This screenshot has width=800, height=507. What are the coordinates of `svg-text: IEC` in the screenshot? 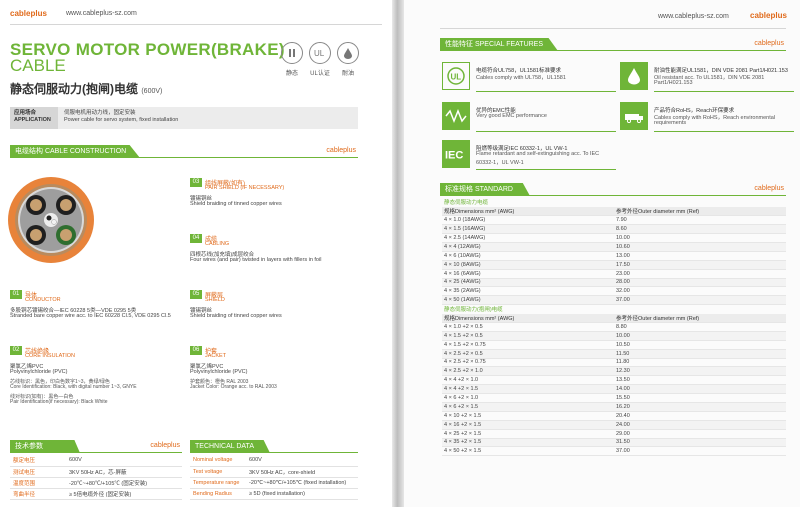 It's located at (454, 156).